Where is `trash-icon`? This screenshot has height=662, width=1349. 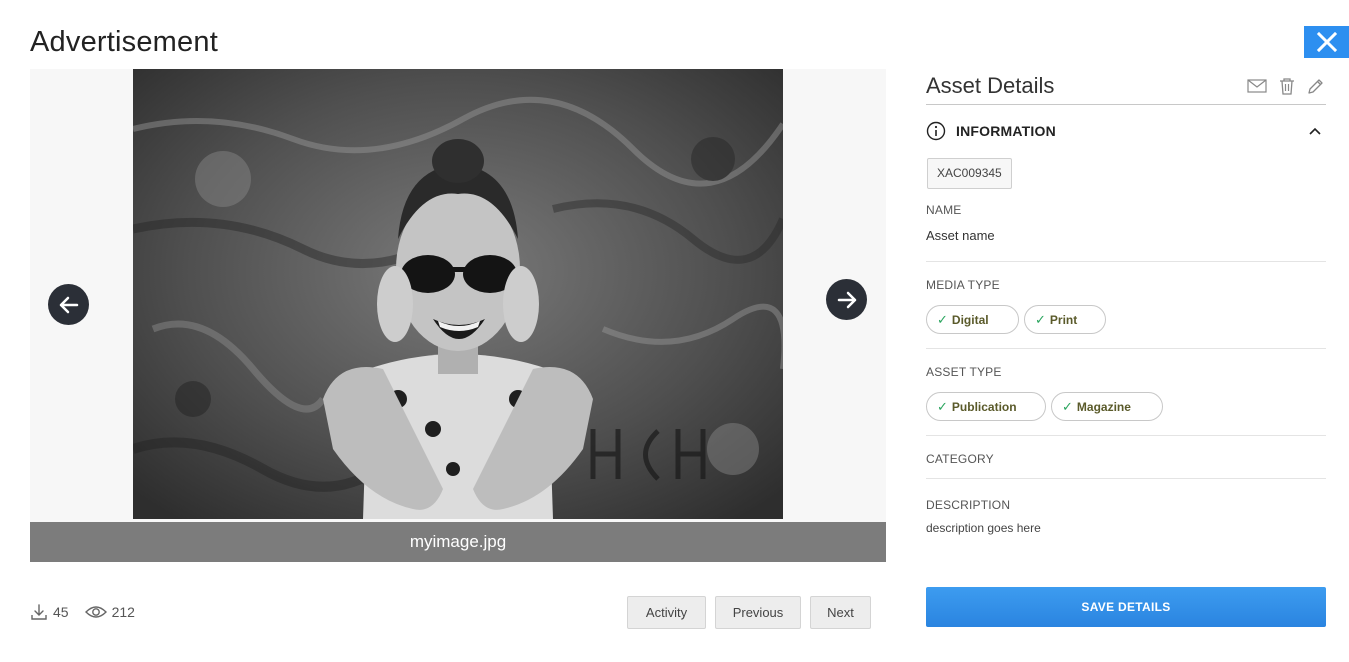 trash-icon is located at coordinates (1287, 86).